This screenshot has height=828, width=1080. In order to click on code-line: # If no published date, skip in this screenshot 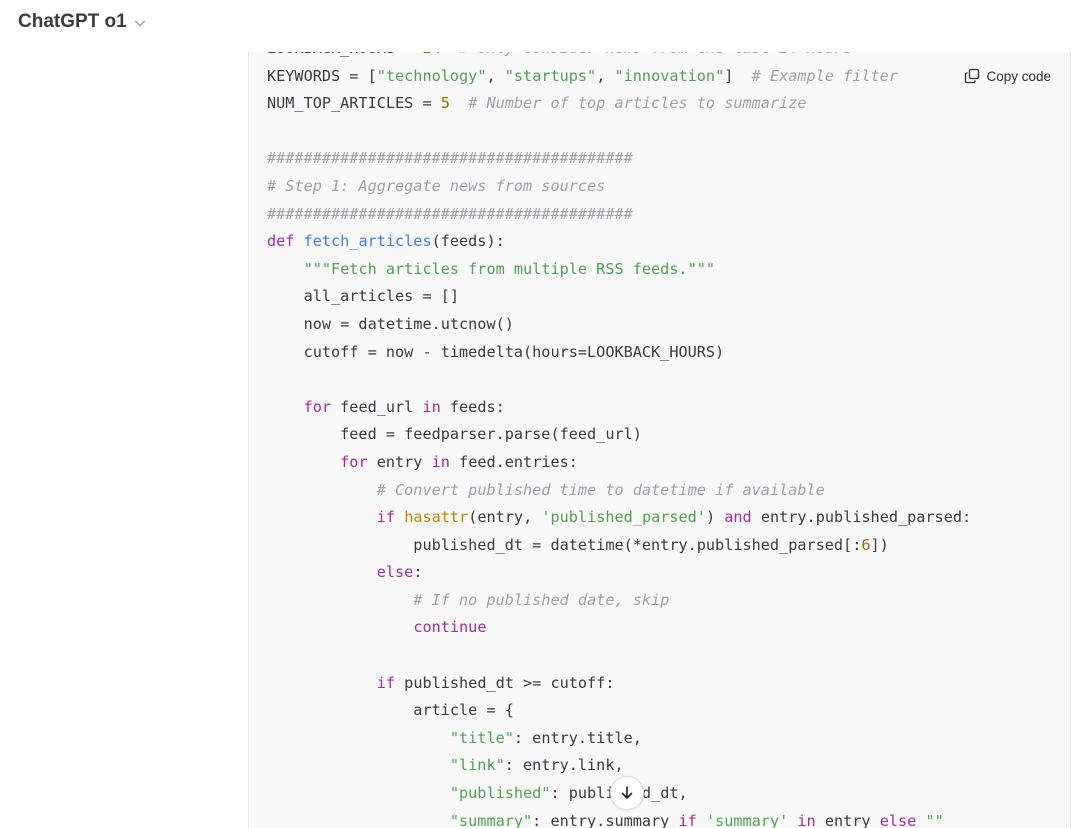, I will do `click(619, 601)`.